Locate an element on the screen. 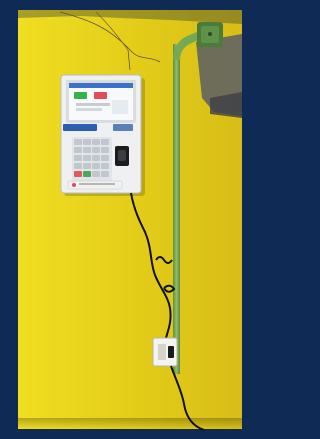 This screenshot has width=320, height=439. plug is located at coordinates (171, 352).